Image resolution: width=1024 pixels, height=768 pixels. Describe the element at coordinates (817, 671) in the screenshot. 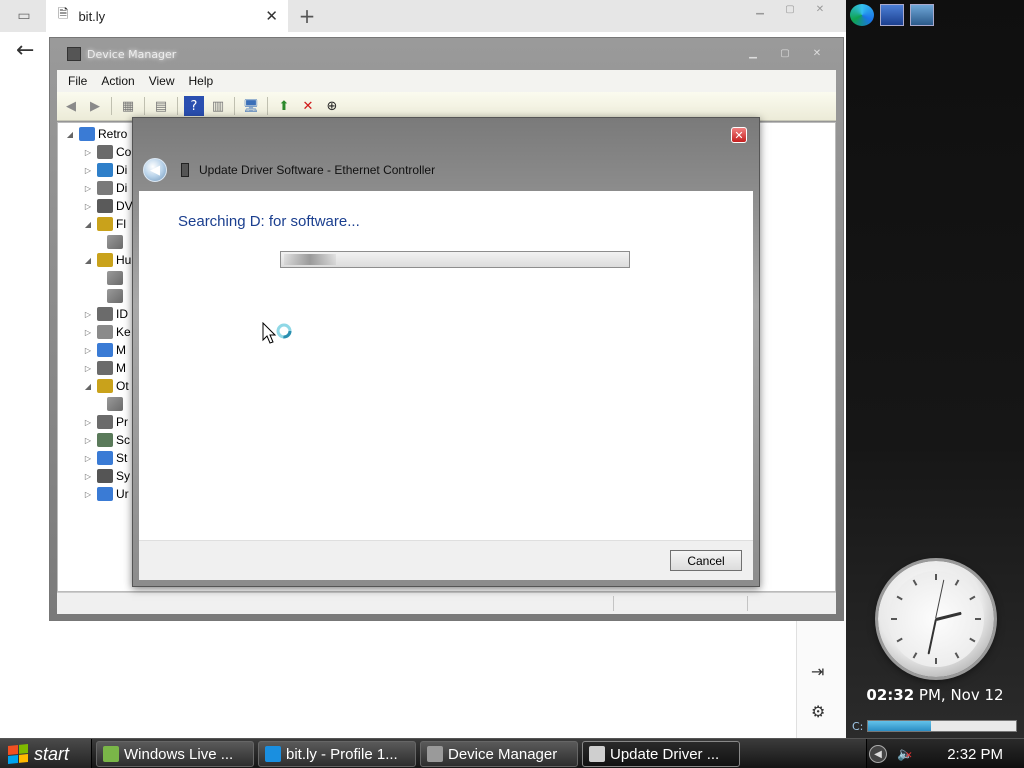

I see `split-screen-icon: ⇥` at that location.